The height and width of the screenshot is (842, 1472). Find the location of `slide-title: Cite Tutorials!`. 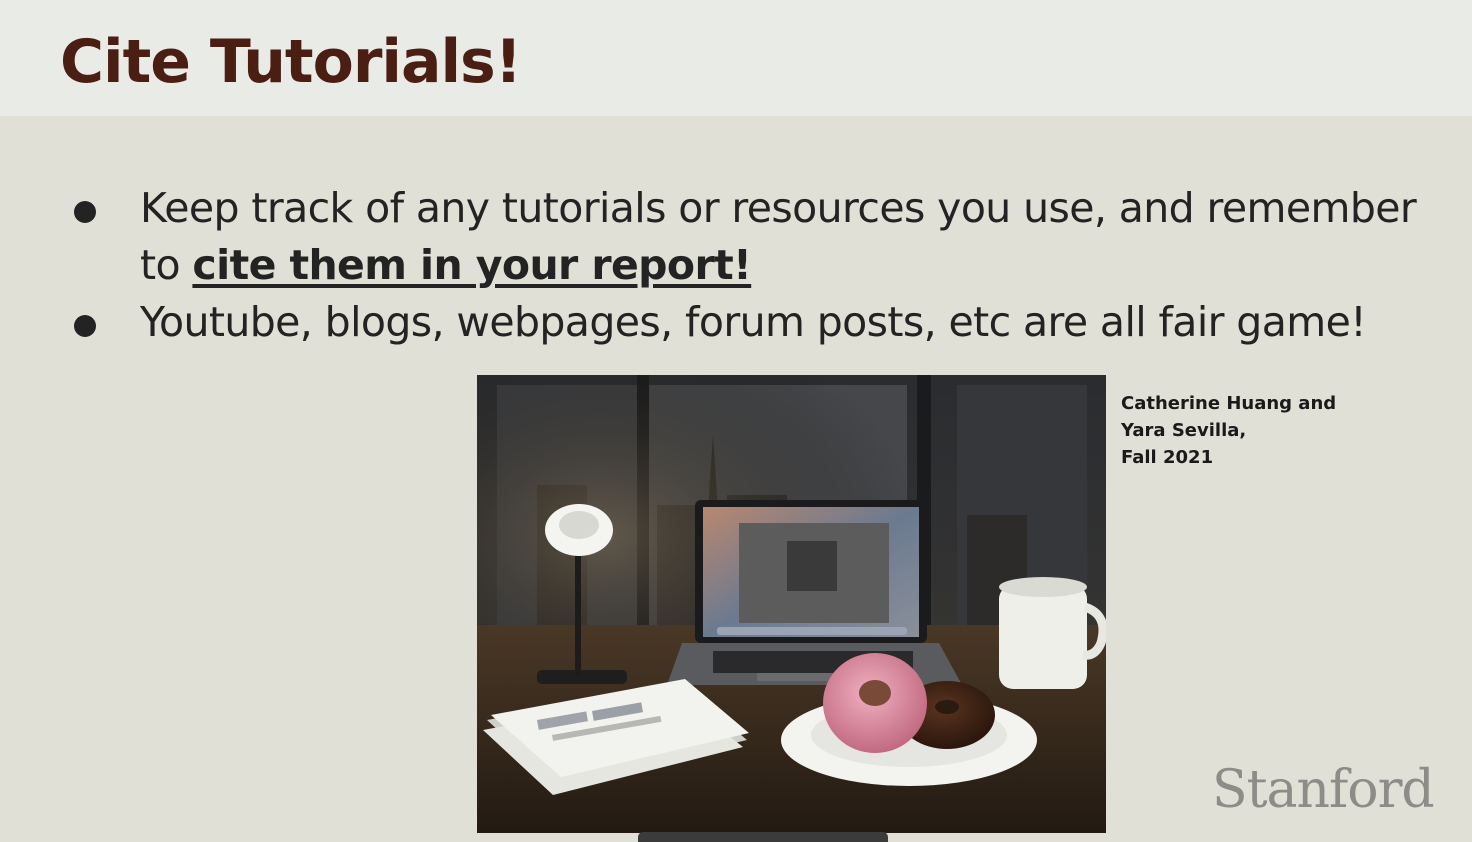

slide-title: Cite Tutorials! is located at coordinates (291, 62).